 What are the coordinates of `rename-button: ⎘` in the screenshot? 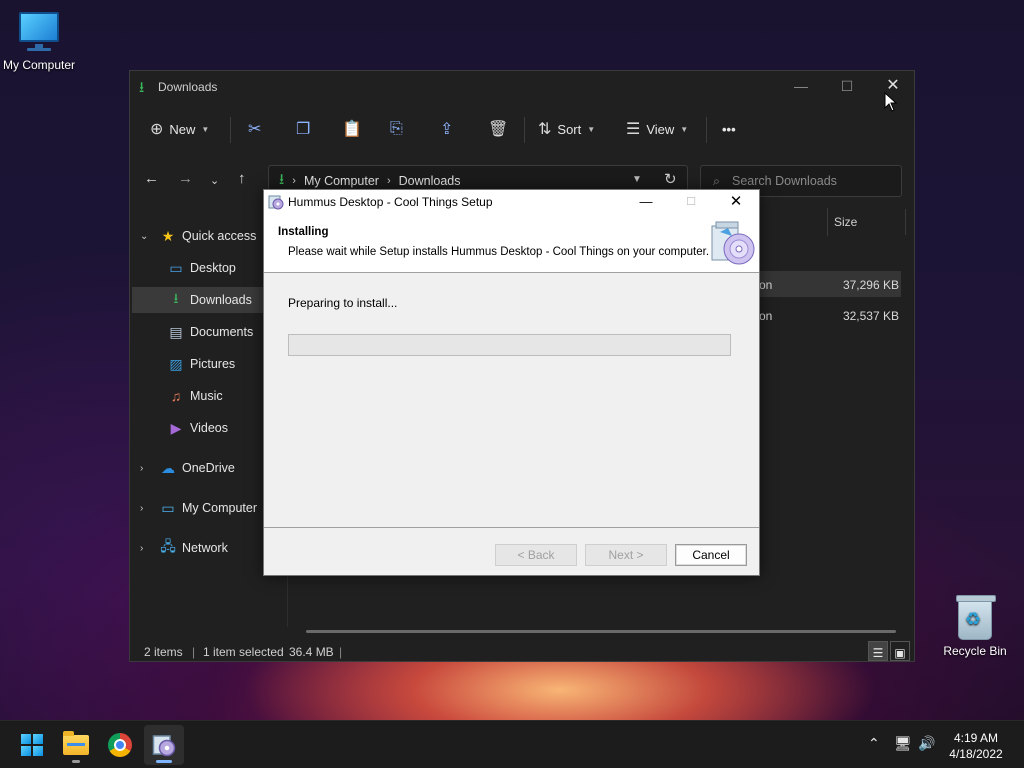 It's located at (396, 129).